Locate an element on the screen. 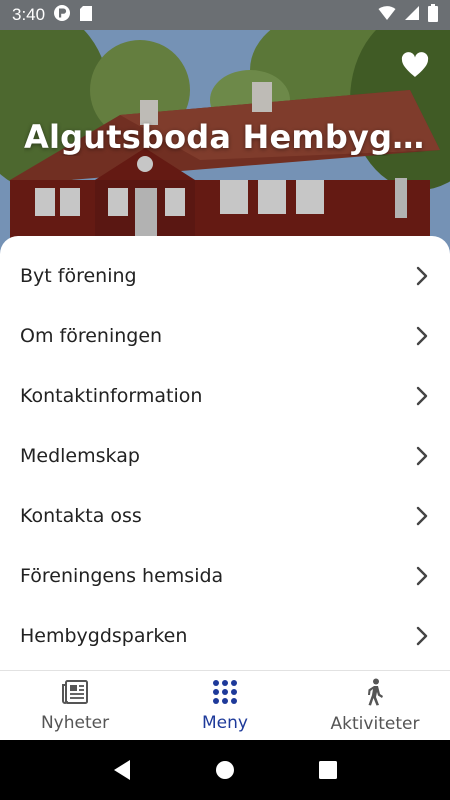 Image resolution: width=450 pixels, height=800 pixels. tab-label: Aktiviteter is located at coordinates (375, 723).